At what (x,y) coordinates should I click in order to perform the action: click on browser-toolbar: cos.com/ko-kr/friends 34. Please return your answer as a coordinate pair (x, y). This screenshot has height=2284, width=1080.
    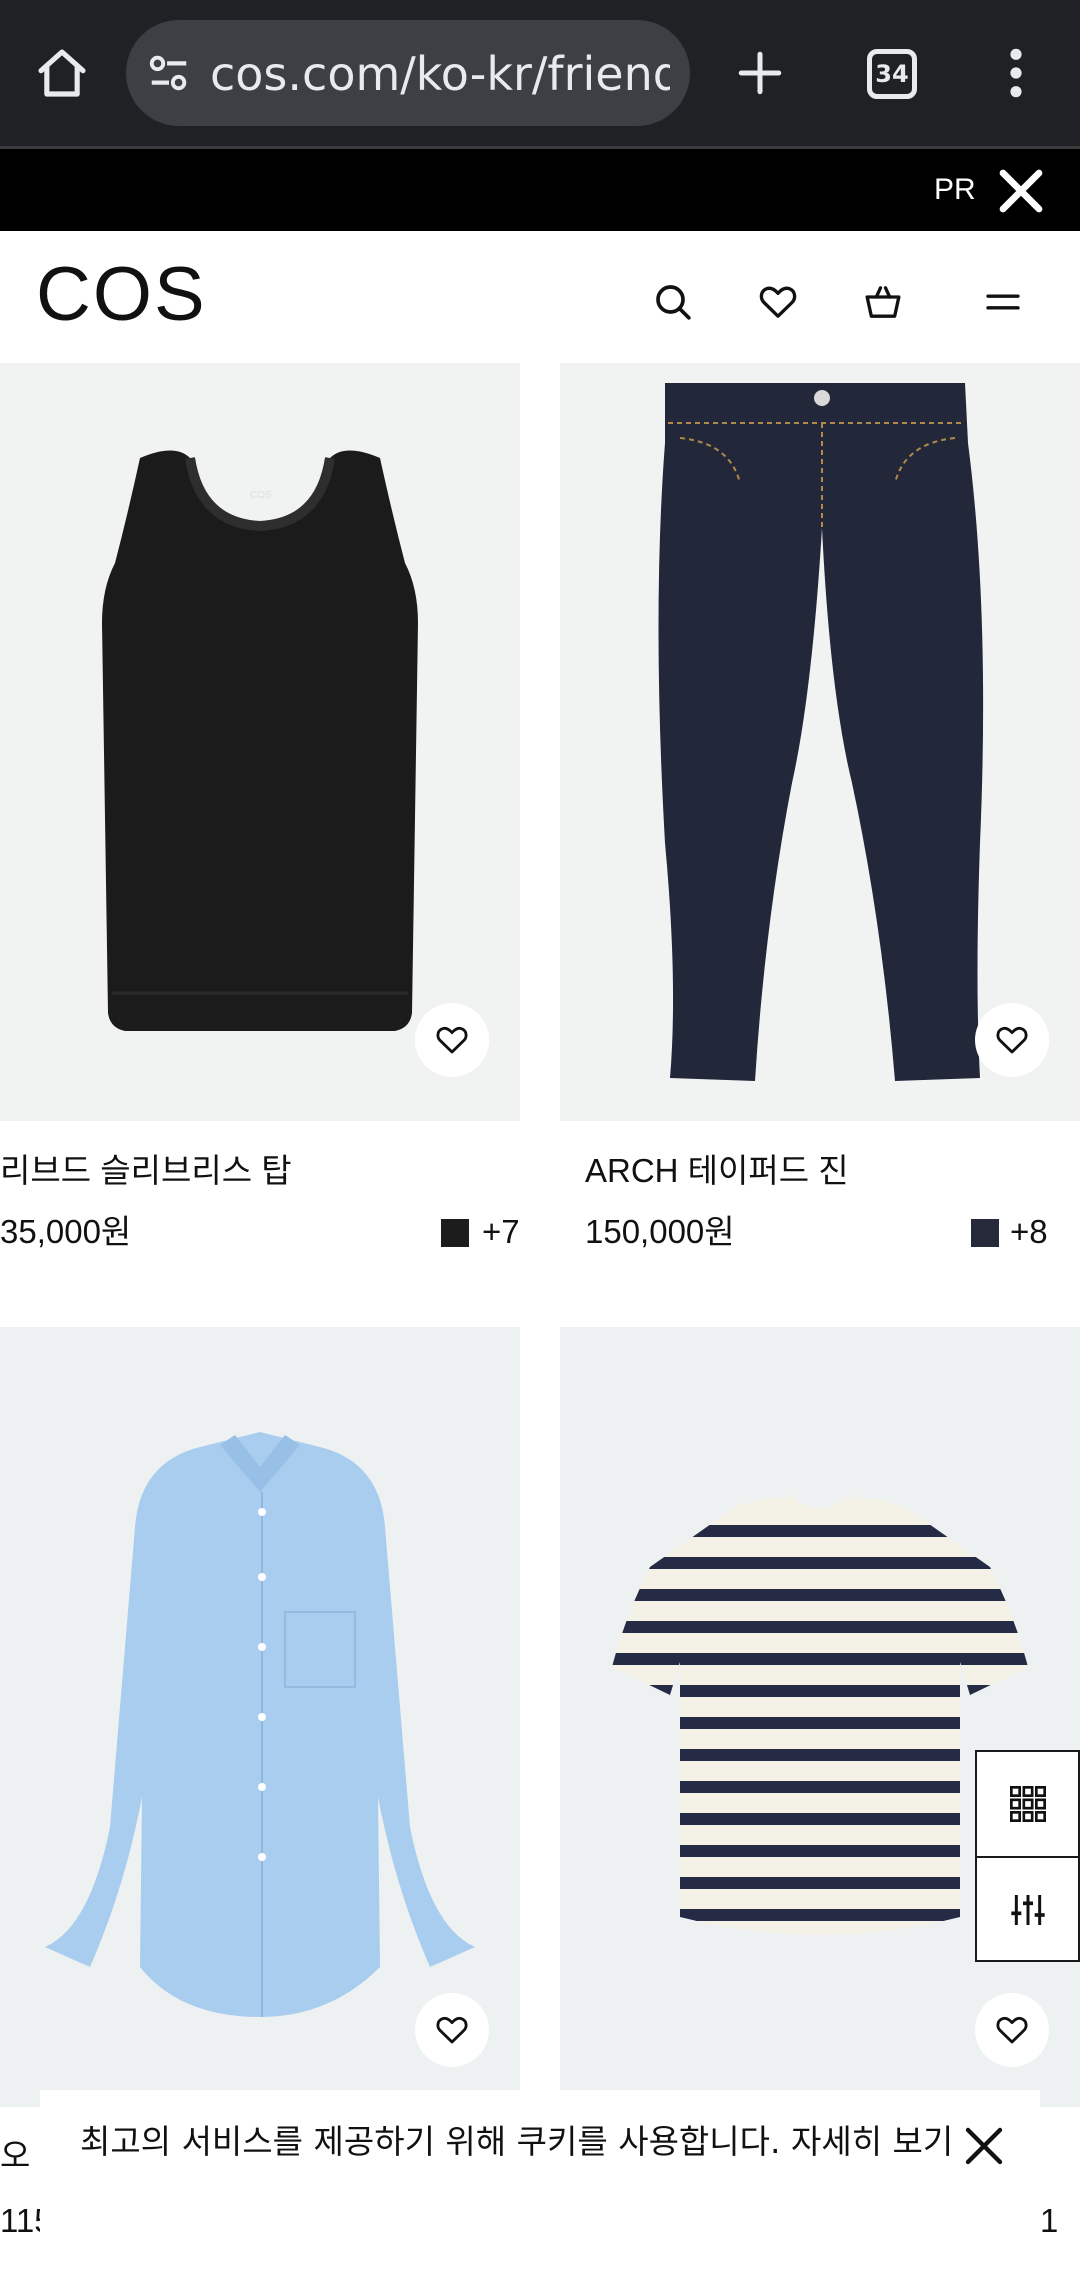
    Looking at the image, I should click on (540, 74).